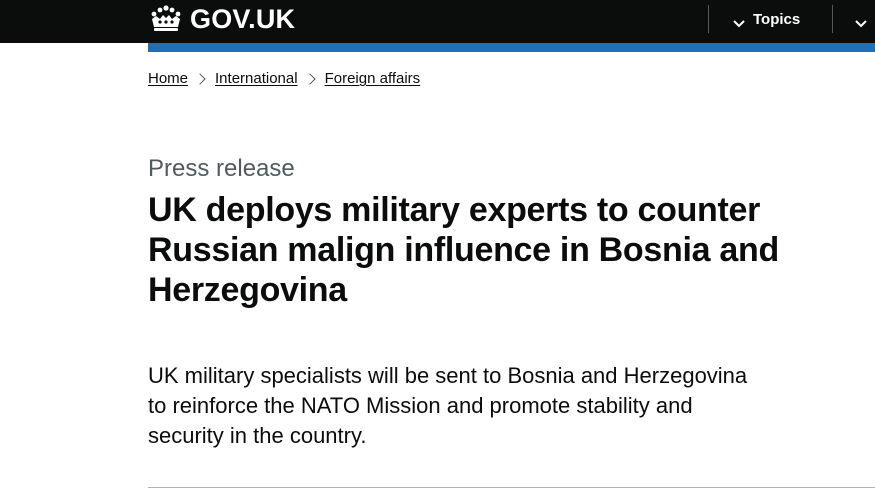  What do you see at coordinates (166, 19) in the screenshot?
I see `crown-icon` at bounding box center [166, 19].